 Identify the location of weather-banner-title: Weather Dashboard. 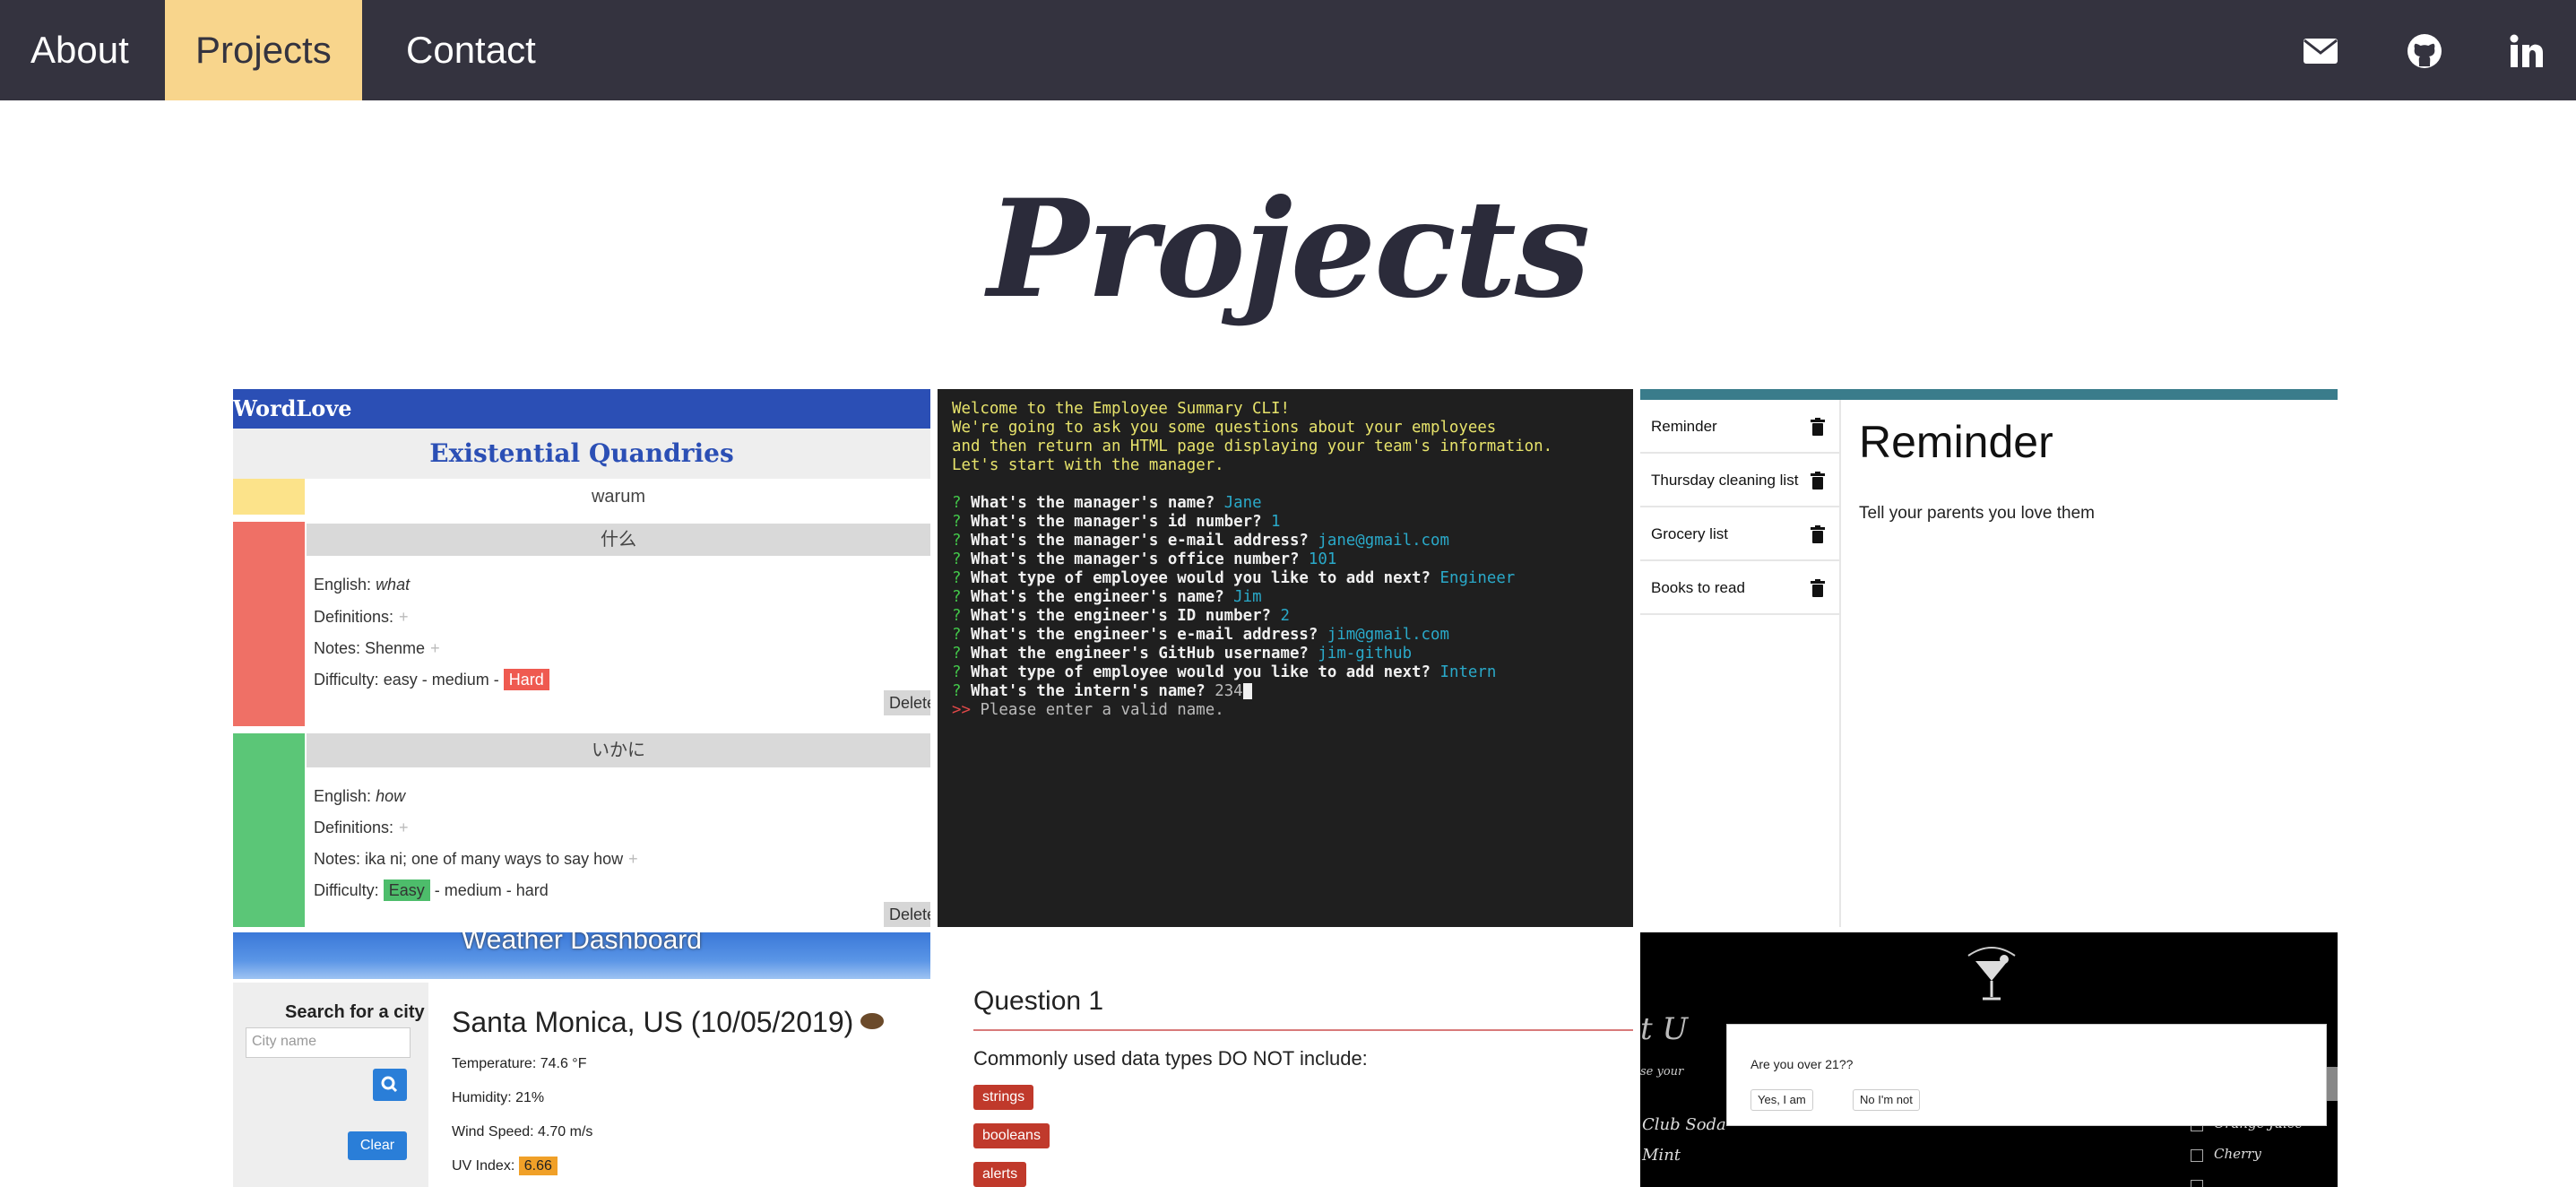
(582, 943).